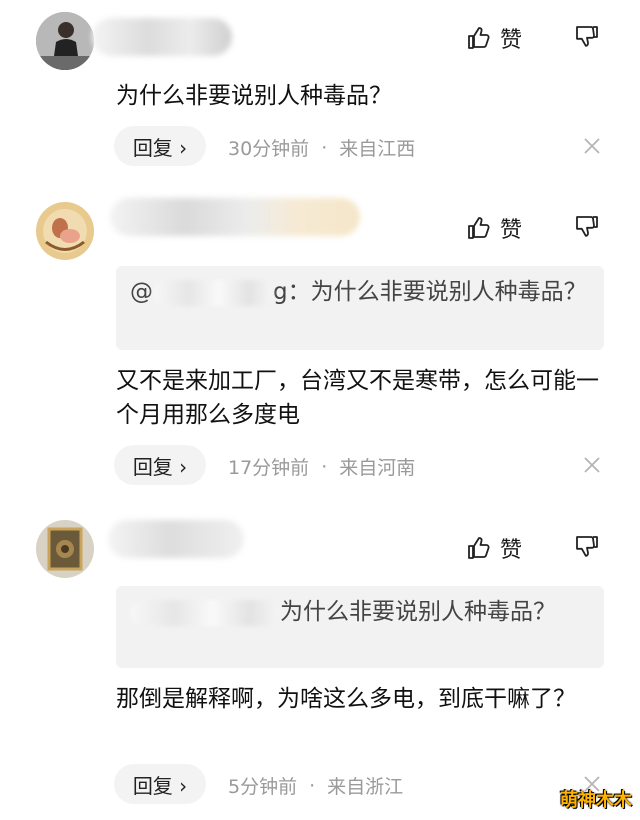 The height and width of the screenshot is (820, 640). I want to click on quoted-reply: 为什么非要说别人种毒品？, so click(360, 627).